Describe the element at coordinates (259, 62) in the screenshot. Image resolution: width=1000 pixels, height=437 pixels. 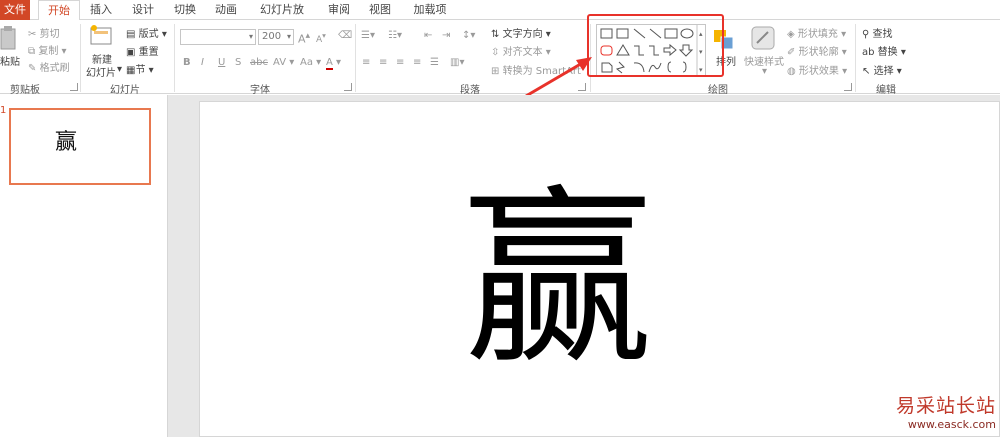
I see `strikethrough-button: abc` at that location.